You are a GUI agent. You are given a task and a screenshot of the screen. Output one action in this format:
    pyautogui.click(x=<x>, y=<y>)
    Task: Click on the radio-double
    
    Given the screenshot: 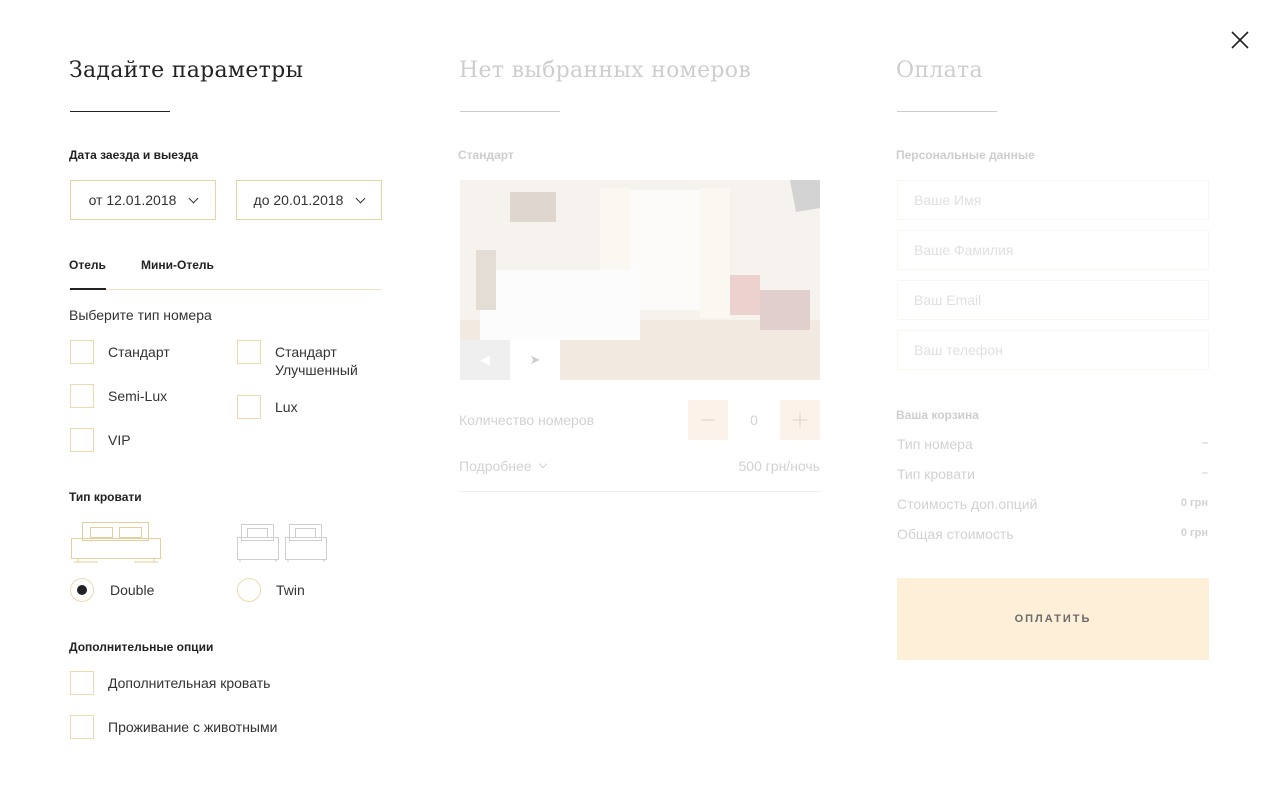 What is the action you would take?
    pyautogui.click(x=82, y=590)
    